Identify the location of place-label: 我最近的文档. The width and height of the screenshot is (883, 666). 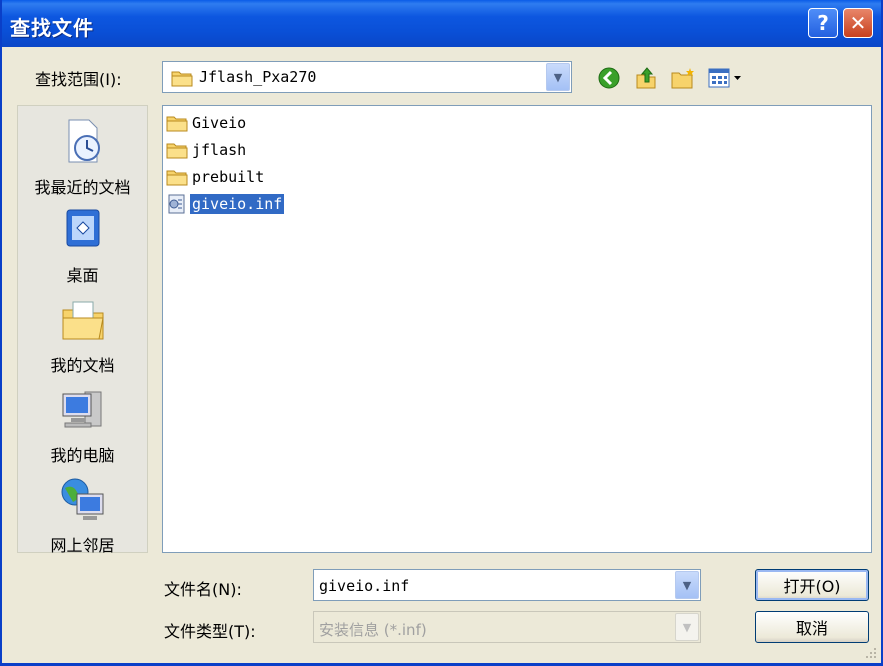
(82, 187).